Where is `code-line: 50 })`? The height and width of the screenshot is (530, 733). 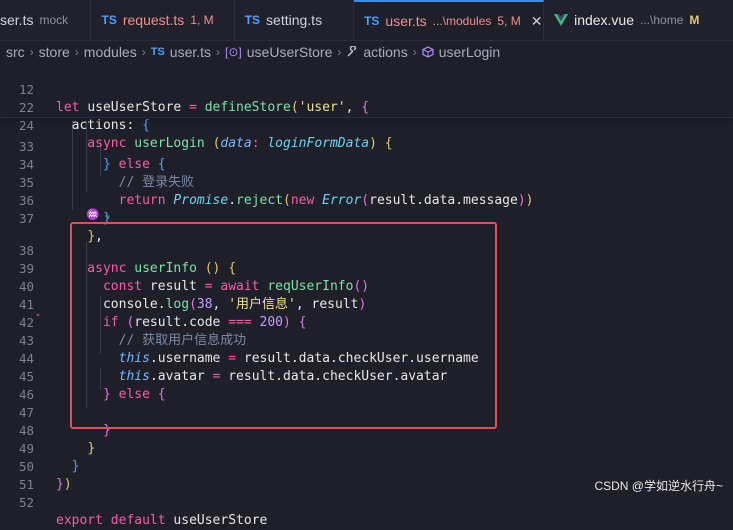
code-line: 50 }) is located at coordinates (366, 466).